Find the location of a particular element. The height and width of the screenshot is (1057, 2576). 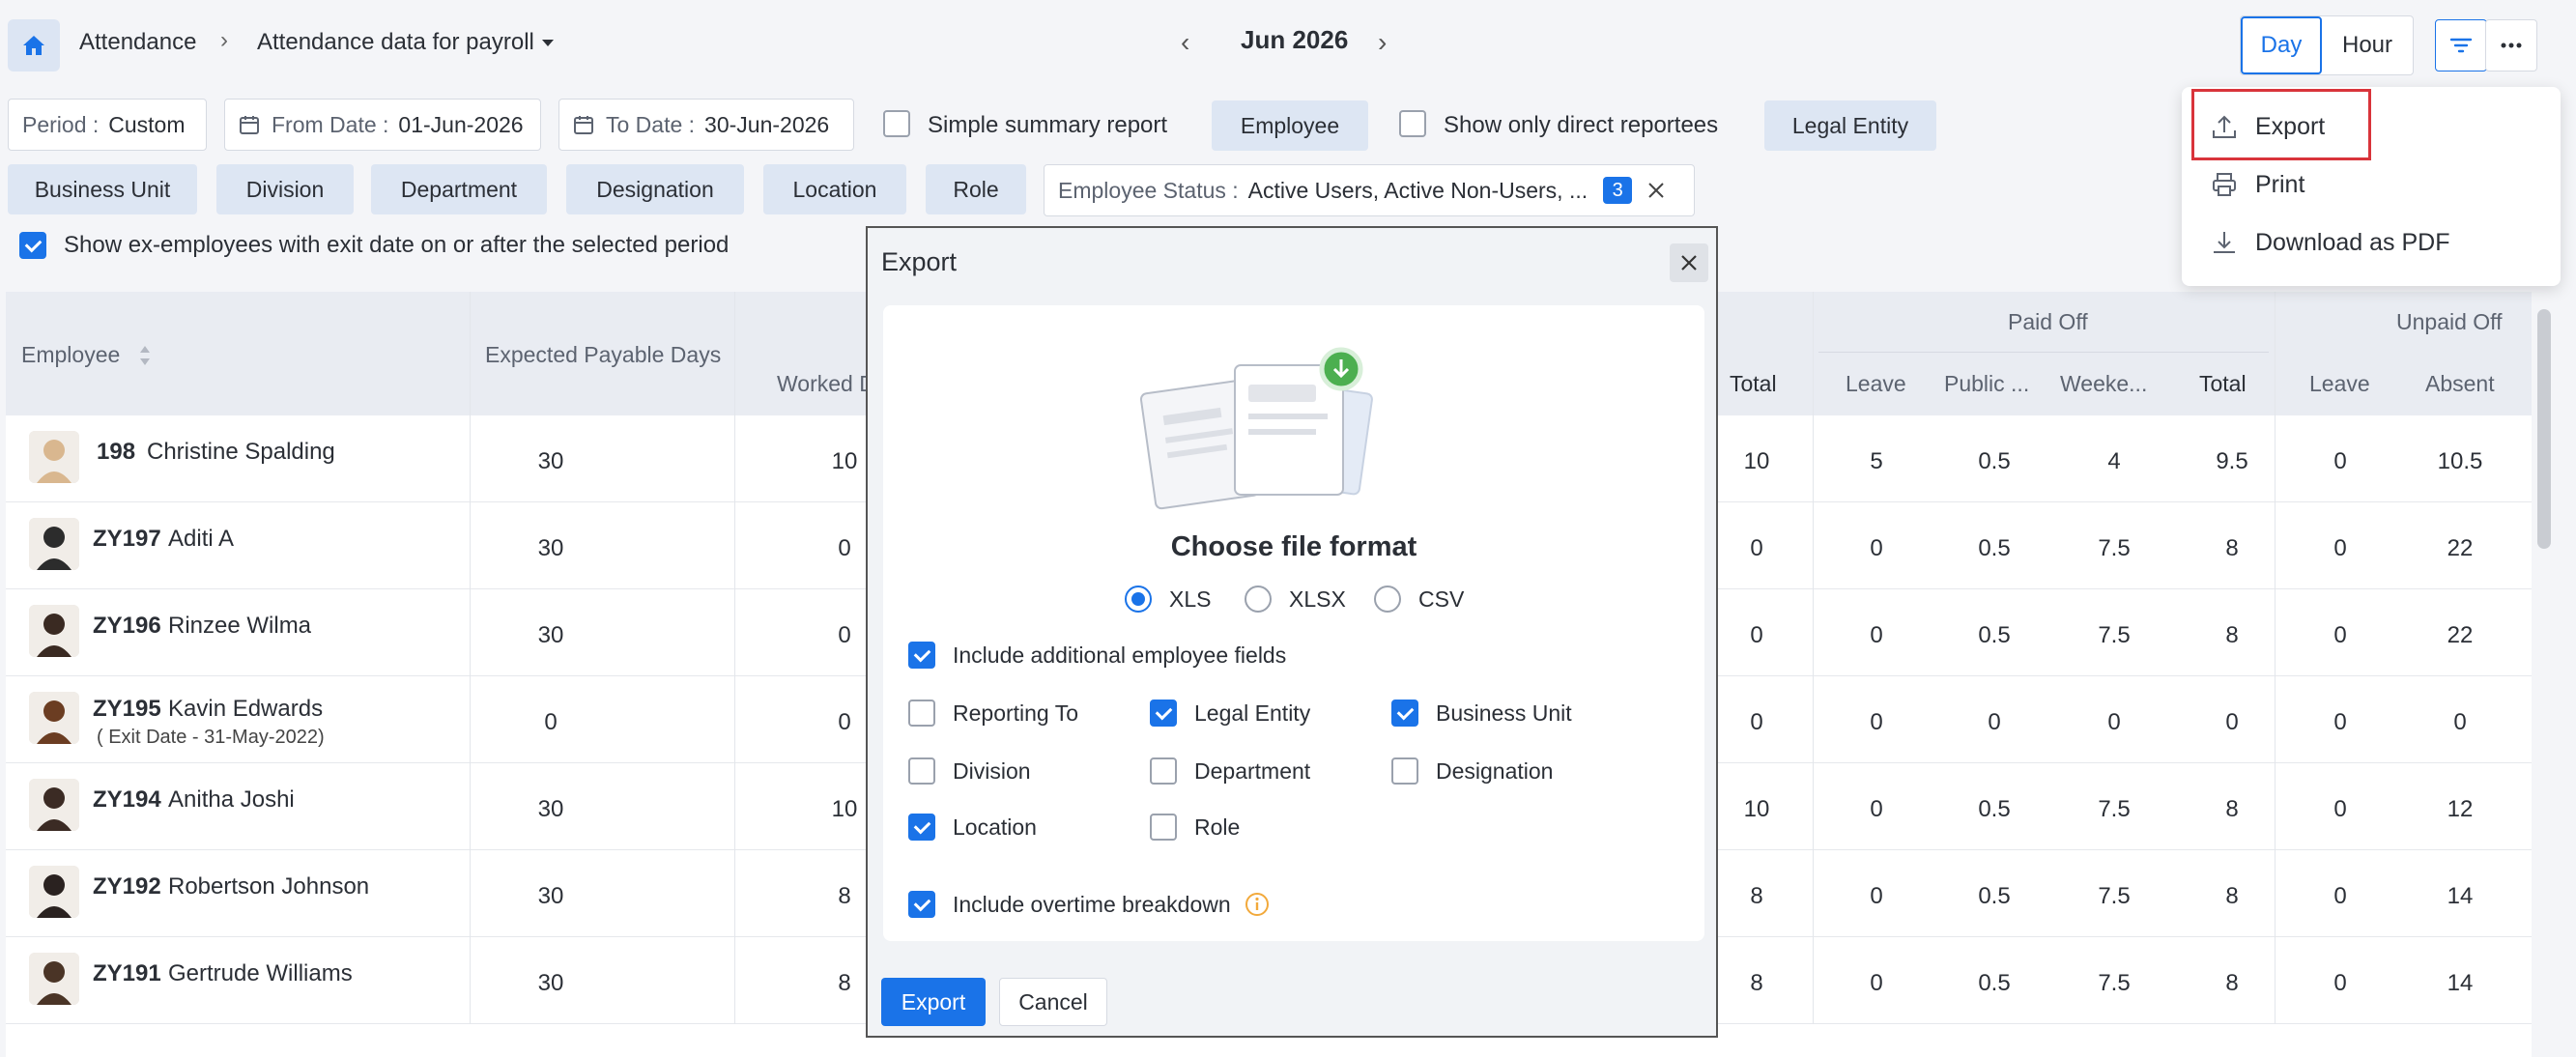

cell-expected: 0 is located at coordinates (551, 722).